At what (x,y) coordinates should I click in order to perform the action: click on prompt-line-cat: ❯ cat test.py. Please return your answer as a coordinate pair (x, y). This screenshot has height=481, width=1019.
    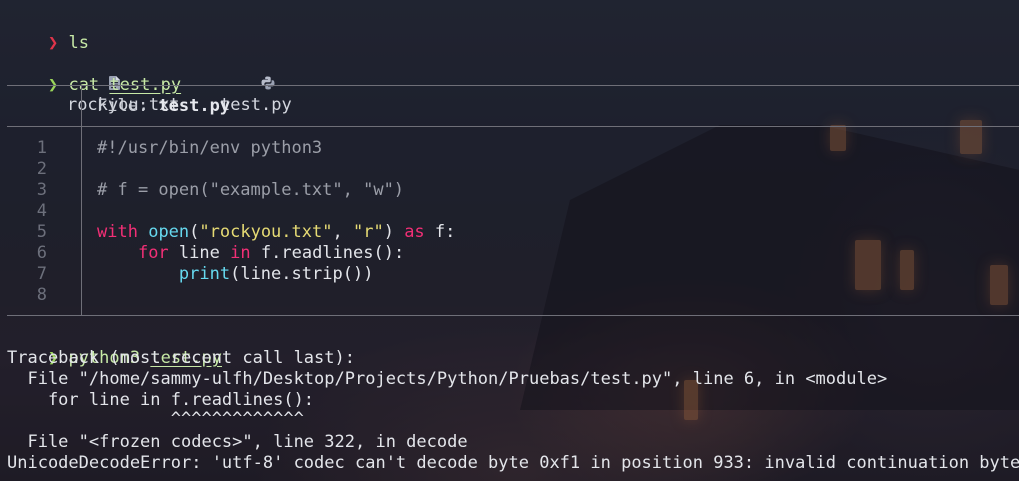
    Looking at the image, I should click on (94, 74).